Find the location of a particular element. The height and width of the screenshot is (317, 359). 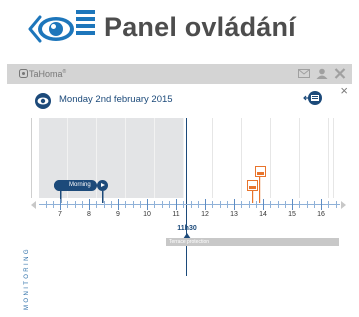

terrace-event-marker-upper is located at coordinates (260, 171).